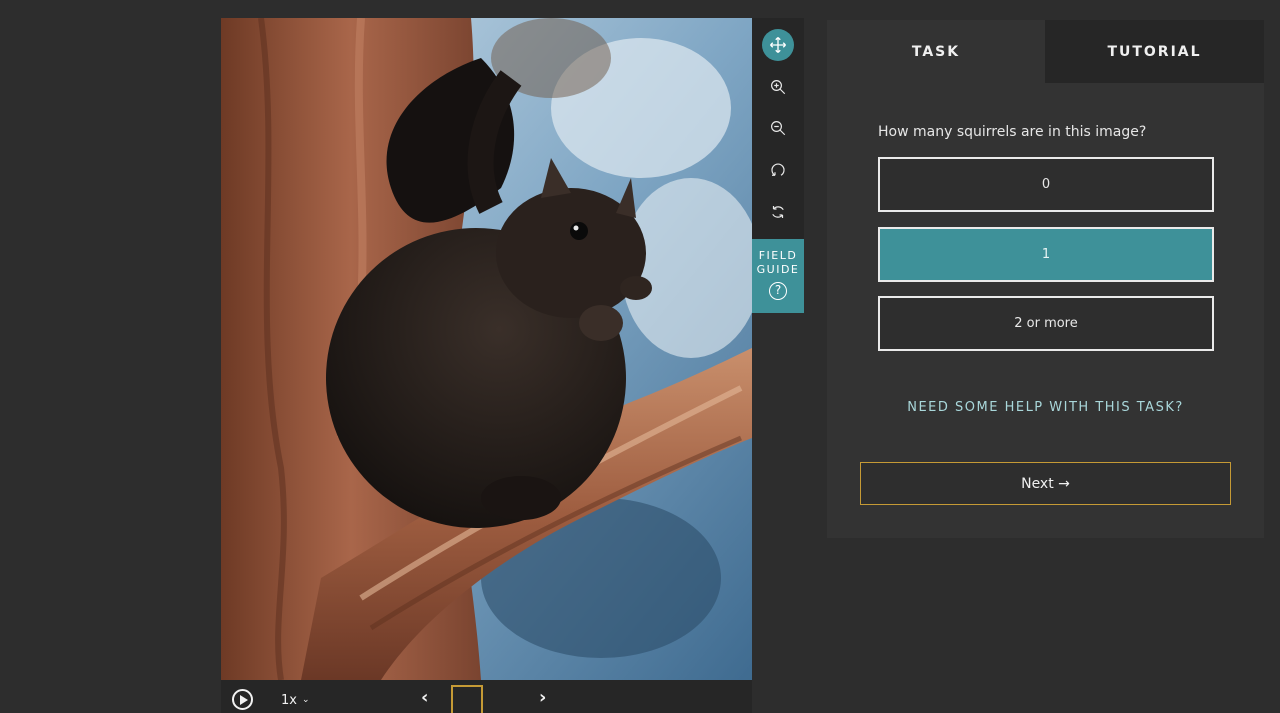 The height and width of the screenshot is (713, 1280). I want to click on playback-rate-select: 1x ⌄, so click(295, 700).